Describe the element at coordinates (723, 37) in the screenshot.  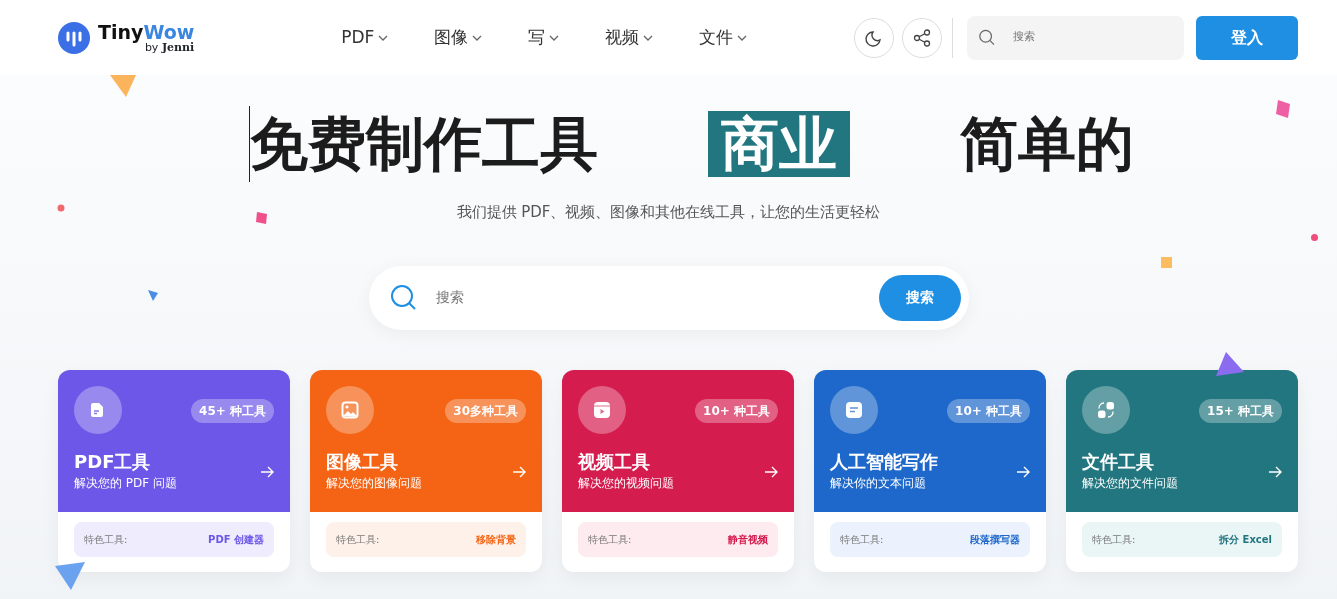
I see `nav-menu: 文件` at that location.